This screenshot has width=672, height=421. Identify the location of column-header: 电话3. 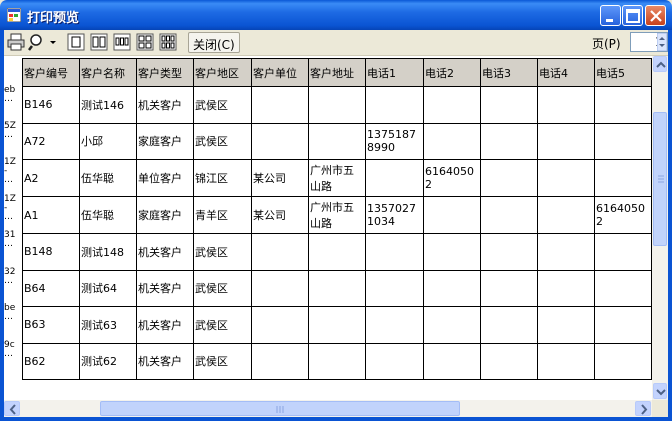
(509, 72).